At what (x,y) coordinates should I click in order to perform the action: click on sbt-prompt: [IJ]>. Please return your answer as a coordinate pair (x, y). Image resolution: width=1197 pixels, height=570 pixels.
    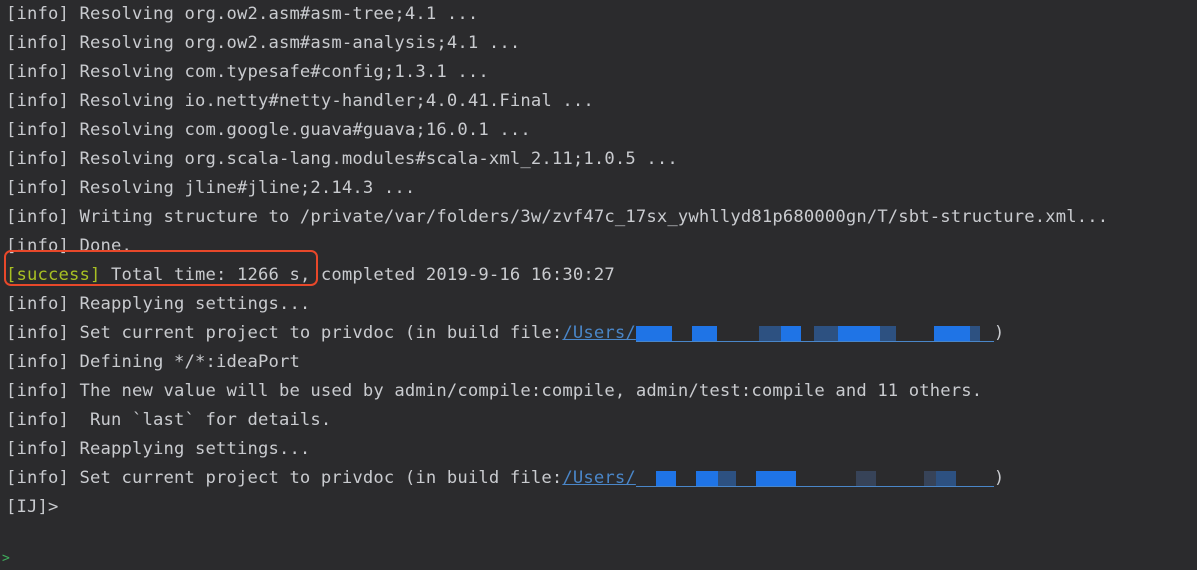
    Looking at the image, I should click on (601, 507).